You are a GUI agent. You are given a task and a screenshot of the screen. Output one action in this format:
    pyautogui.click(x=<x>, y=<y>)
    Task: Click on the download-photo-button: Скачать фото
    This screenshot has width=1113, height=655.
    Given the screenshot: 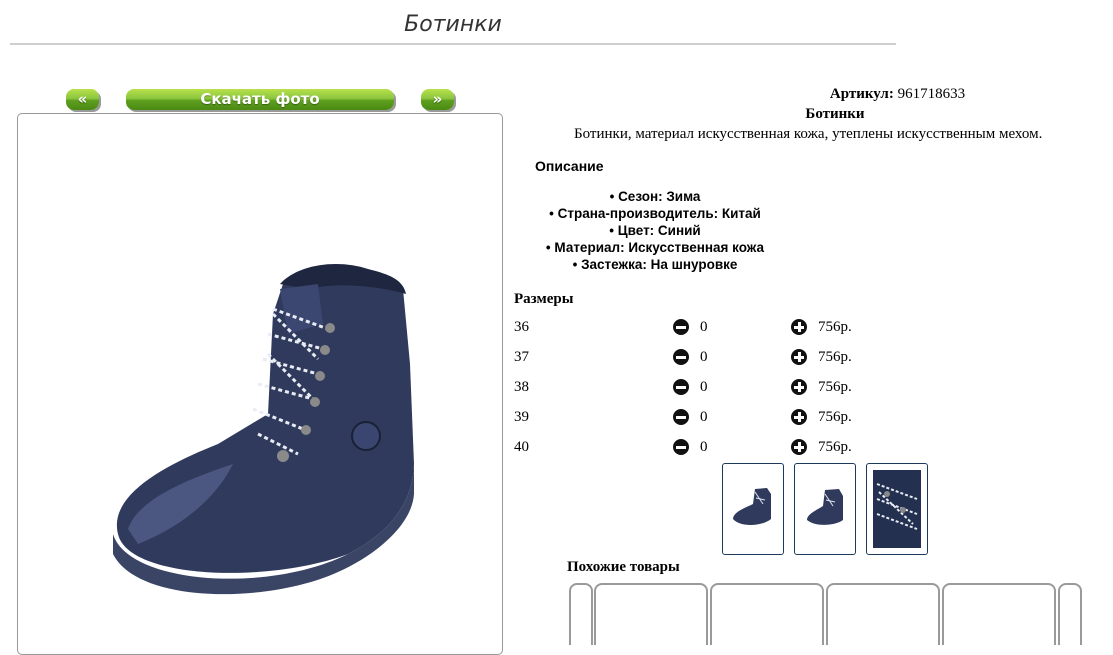 What is the action you would take?
    pyautogui.click(x=260, y=99)
    